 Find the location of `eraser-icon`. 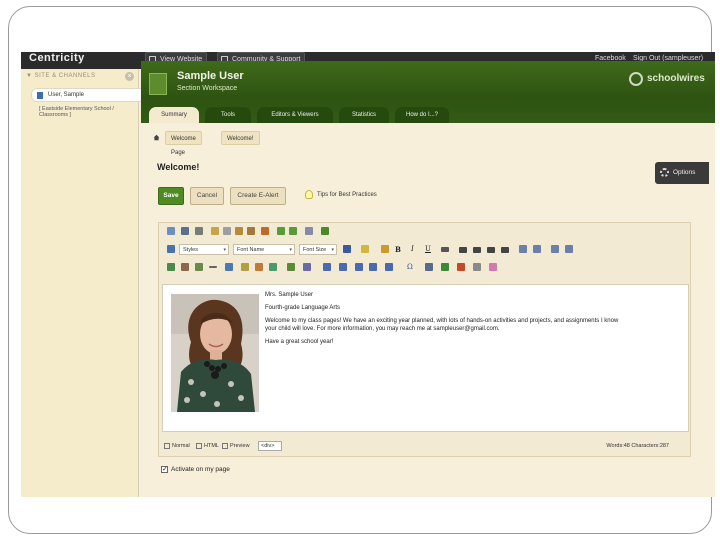

eraser-icon is located at coordinates (493, 267).